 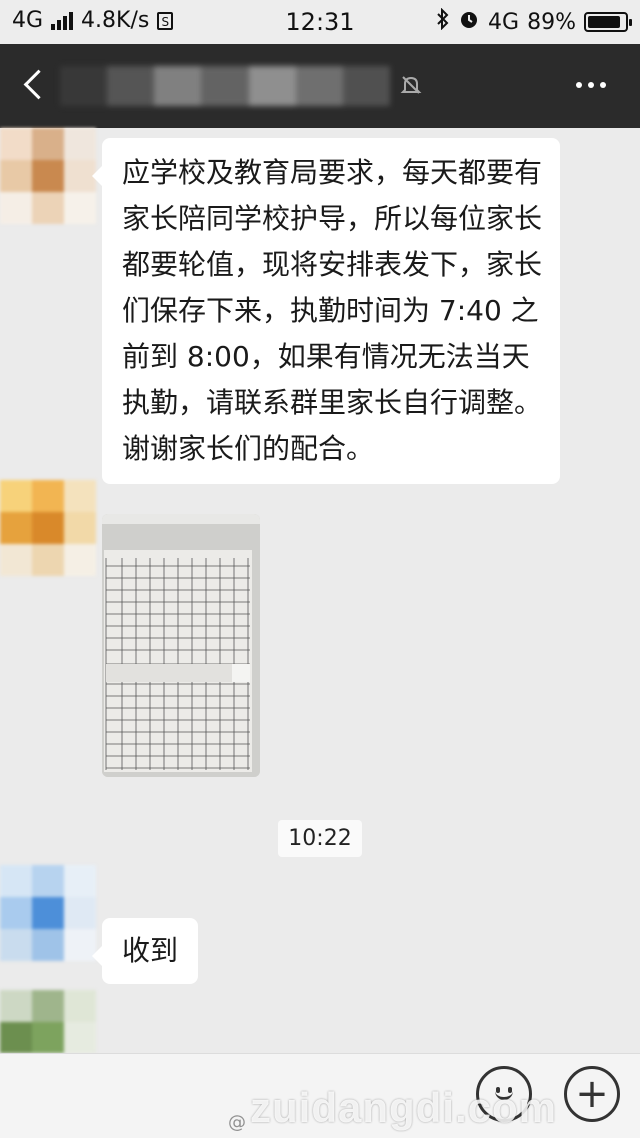 I want to click on back-arrow-icon, so click(x=38, y=84).